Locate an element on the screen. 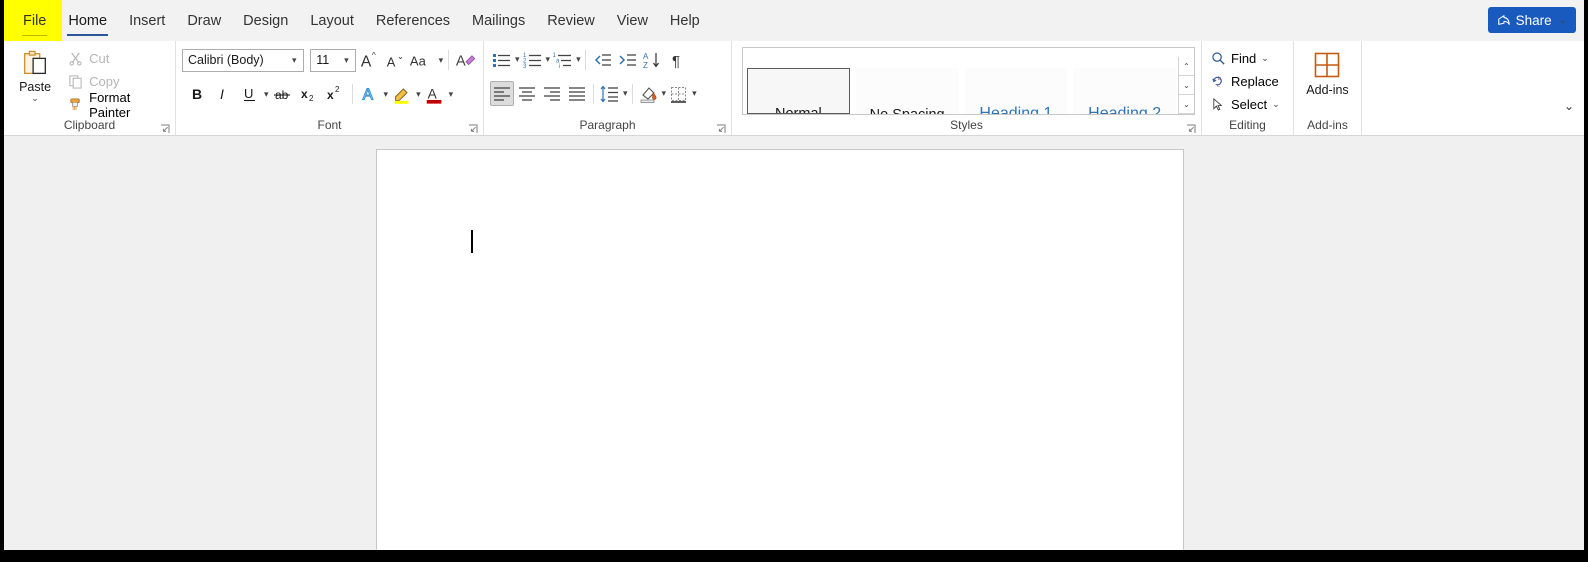 The height and width of the screenshot is (562, 1588). numbering-chevron-icon: ▾ is located at coordinates (548, 59).